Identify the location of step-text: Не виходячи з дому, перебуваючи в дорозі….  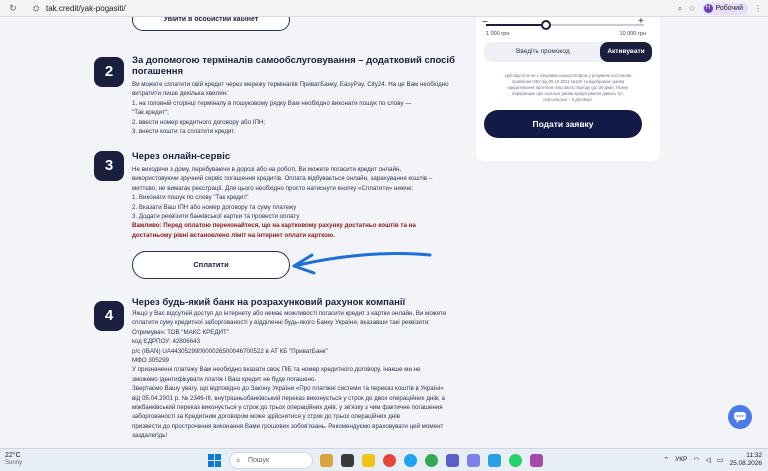
(282, 193).